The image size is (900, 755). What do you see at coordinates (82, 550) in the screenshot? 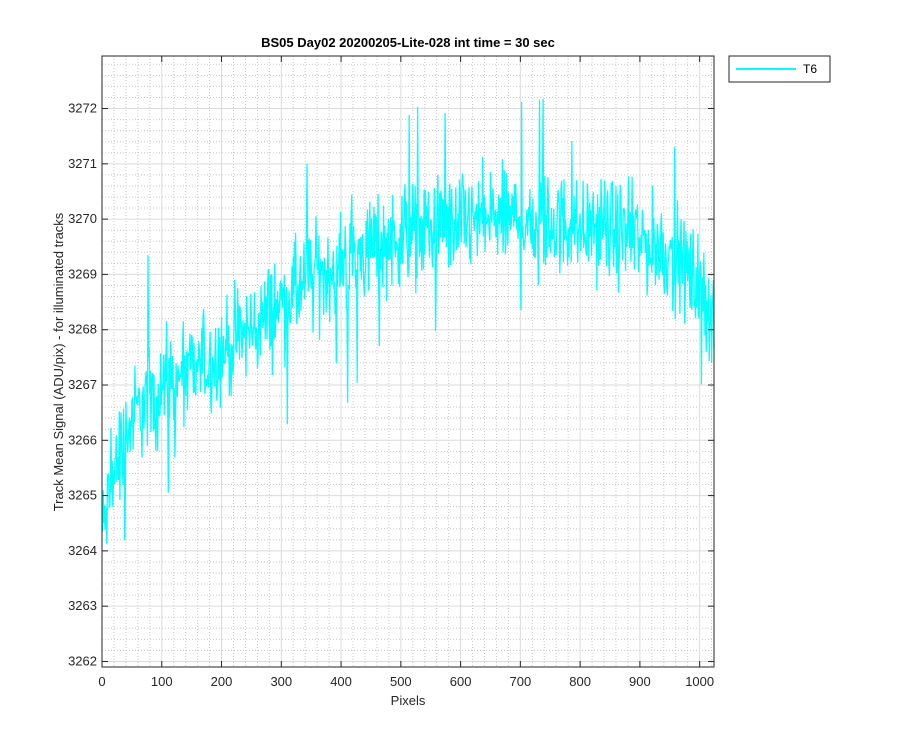
I see `y-tick-label: 3264` at bounding box center [82, 550].